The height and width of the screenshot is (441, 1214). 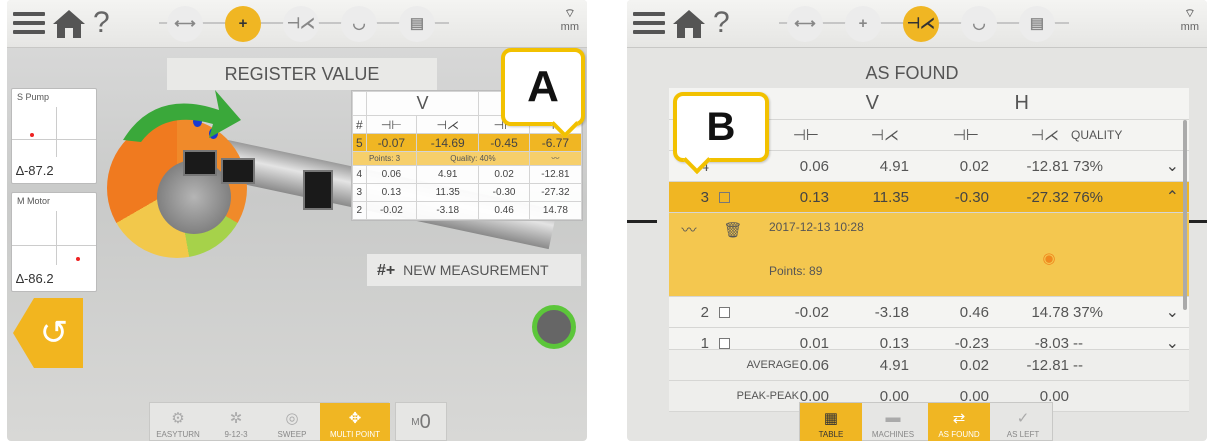 I want to click on cell-value: -0.07, so click(x=391, y=142).